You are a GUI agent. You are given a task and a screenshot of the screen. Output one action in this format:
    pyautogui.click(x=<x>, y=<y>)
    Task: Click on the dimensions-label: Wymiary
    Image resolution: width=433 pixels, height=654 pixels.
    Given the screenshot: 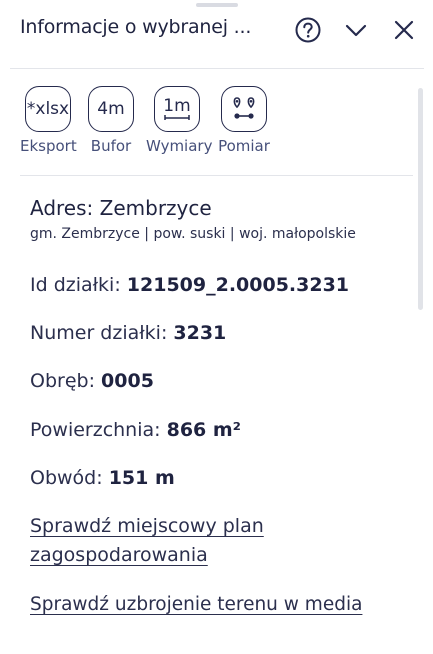 What is the action you would take?
    pyautogui.click(x=179, y=146)
    